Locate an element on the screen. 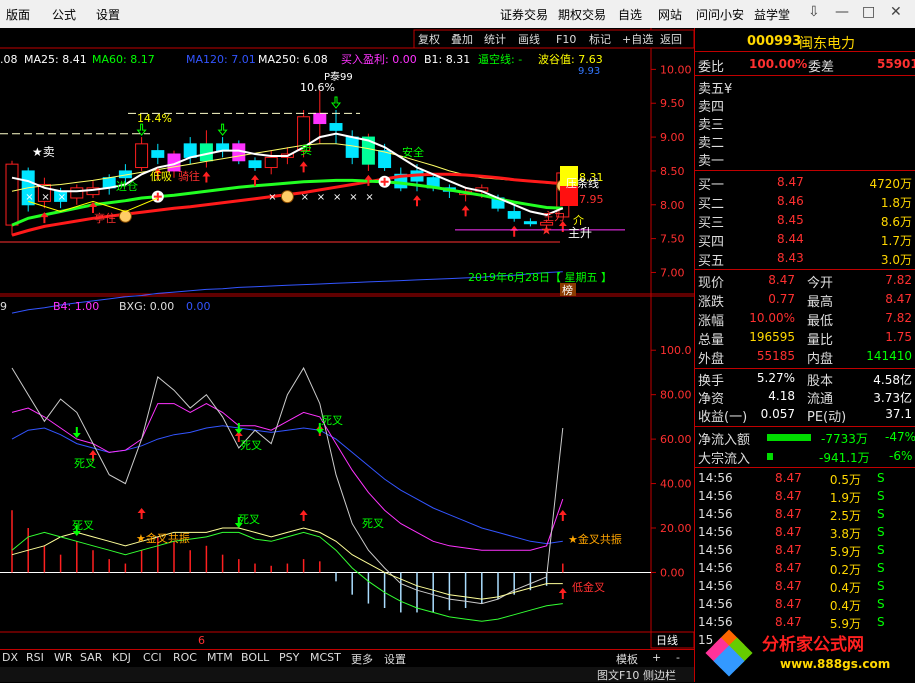 This screenshot has height=683, width=915. price-label-6: 7.00 is located at coordinates (672, 272).